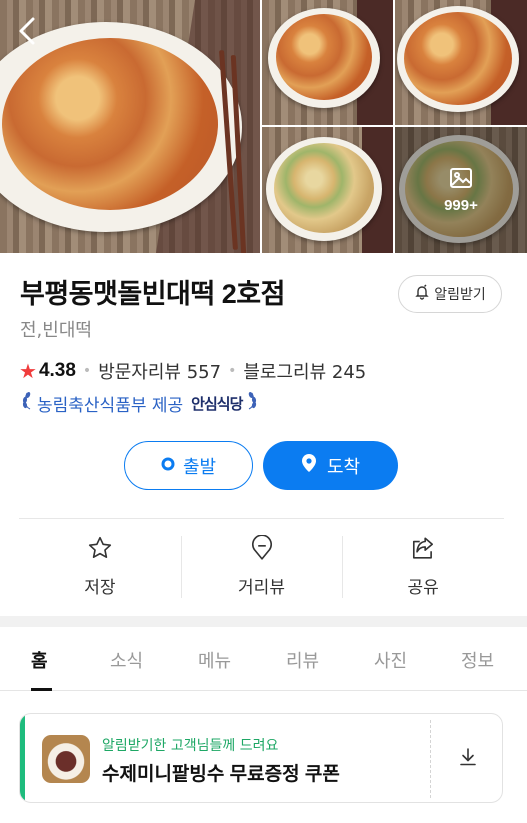 This screenshot has width=527, height=823. What do you see at coordinates (28, 371) in the screenshot?
I see `star-icon: ★` at bounding box center [28, 371].